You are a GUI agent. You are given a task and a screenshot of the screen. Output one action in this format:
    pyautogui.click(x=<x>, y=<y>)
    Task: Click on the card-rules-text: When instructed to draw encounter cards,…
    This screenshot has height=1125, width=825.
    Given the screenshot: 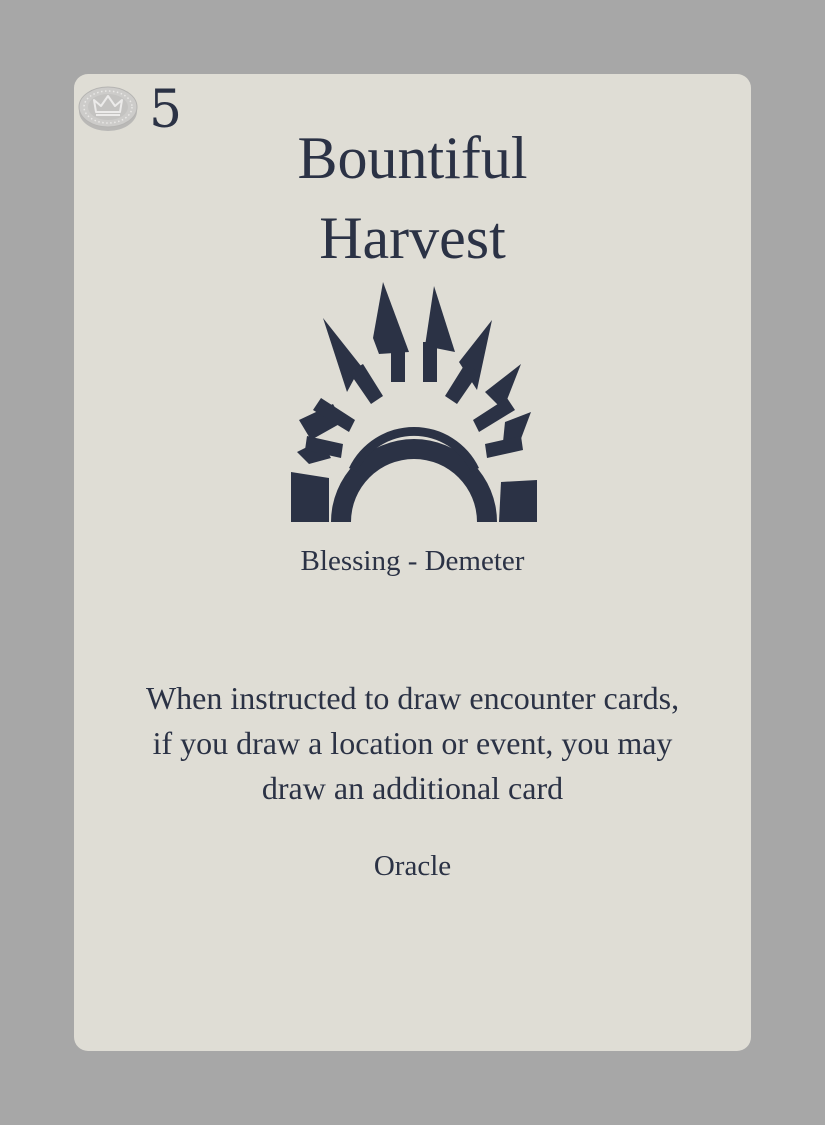 What is the action you would take?
    pyautogui.click(x=412, y=743)
    